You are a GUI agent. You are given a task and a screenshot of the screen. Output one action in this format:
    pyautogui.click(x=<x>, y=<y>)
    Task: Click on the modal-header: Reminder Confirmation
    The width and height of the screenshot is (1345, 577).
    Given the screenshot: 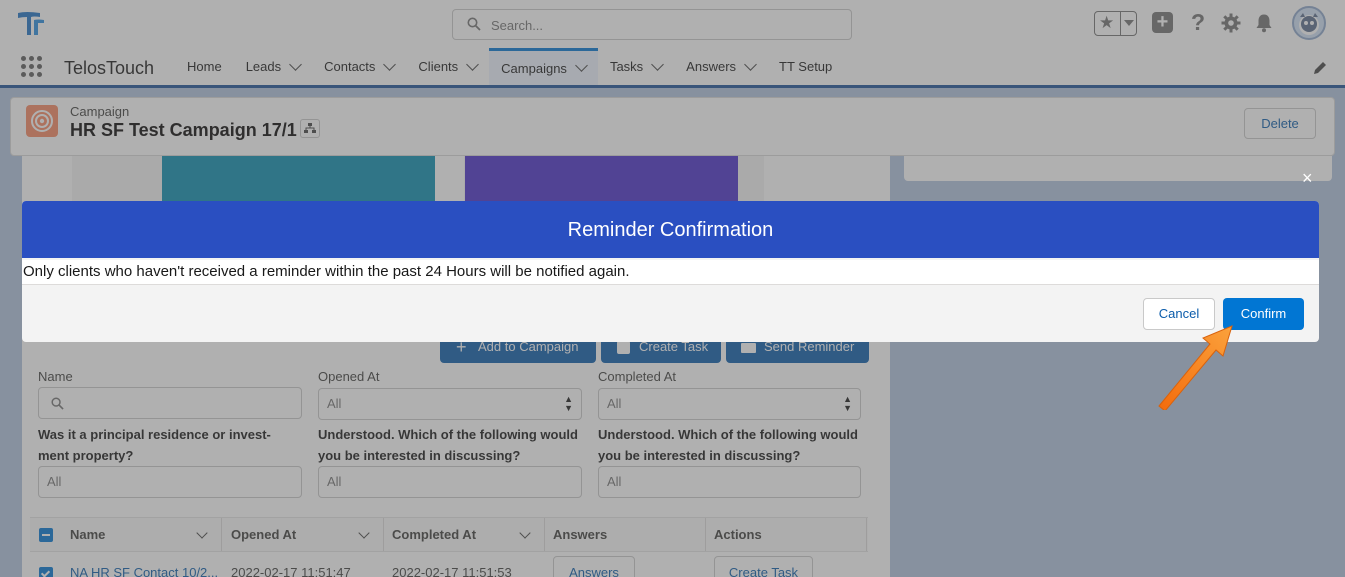 What is the action you would take?
    pyautogui.click(x=670, y=229)
    